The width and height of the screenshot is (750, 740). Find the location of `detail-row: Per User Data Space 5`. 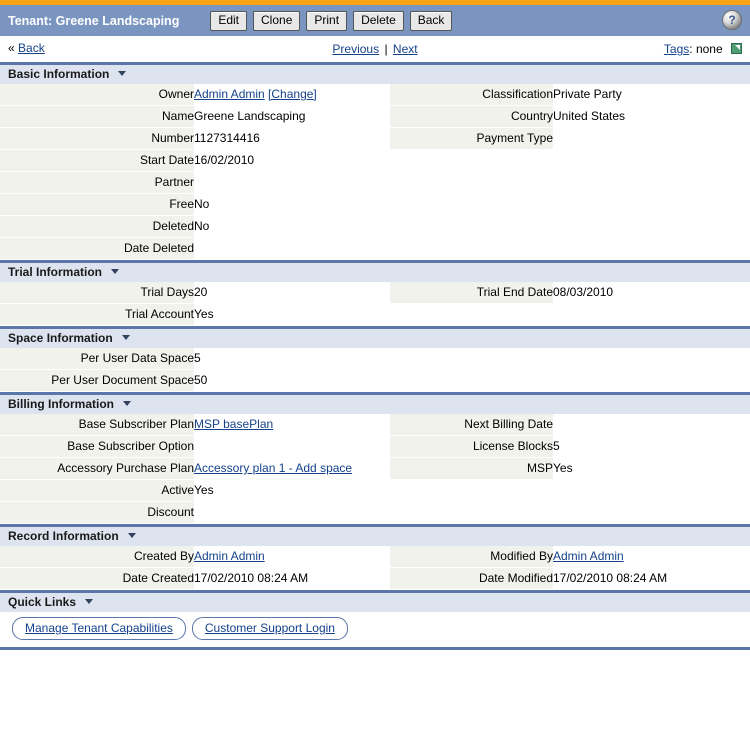

detail-row: Per User Data Space 5 is located at coordinates (375, 359).